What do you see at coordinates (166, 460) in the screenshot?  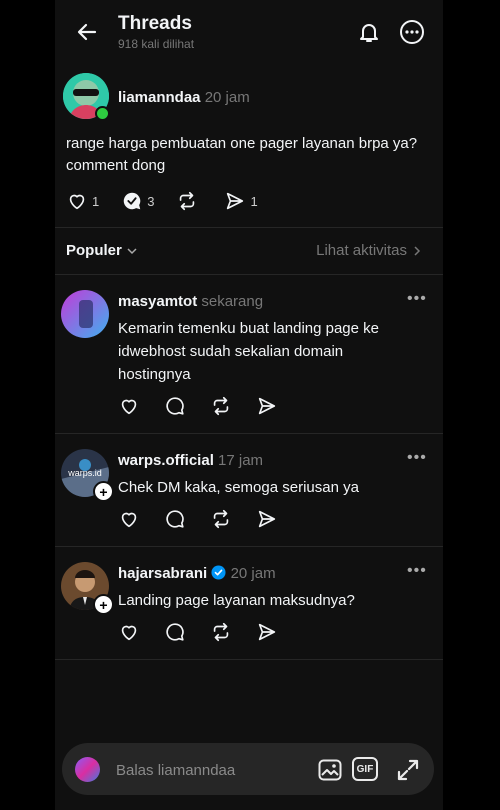 I see `reply-username: warps.official` at bounding box center [166, 460].